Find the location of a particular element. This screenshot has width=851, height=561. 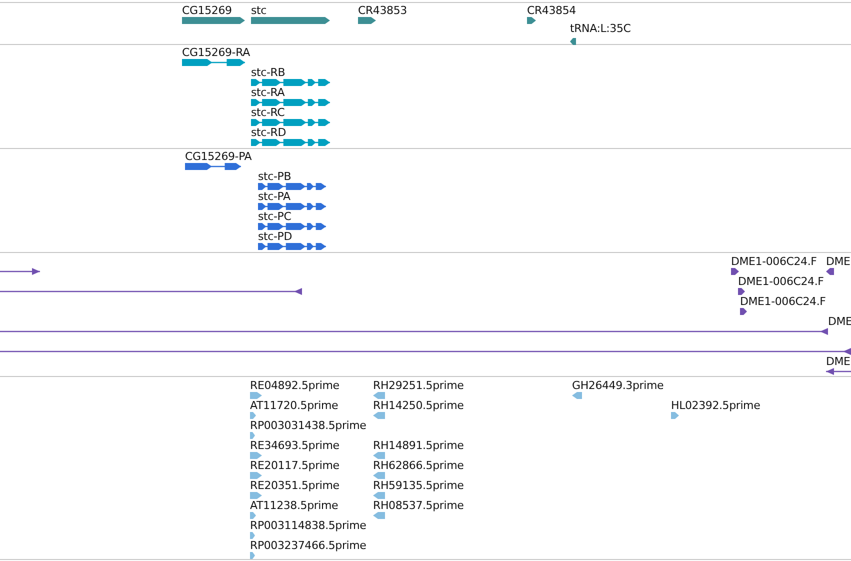

feature-label: stc-RC is located at coordinates (268, 112).